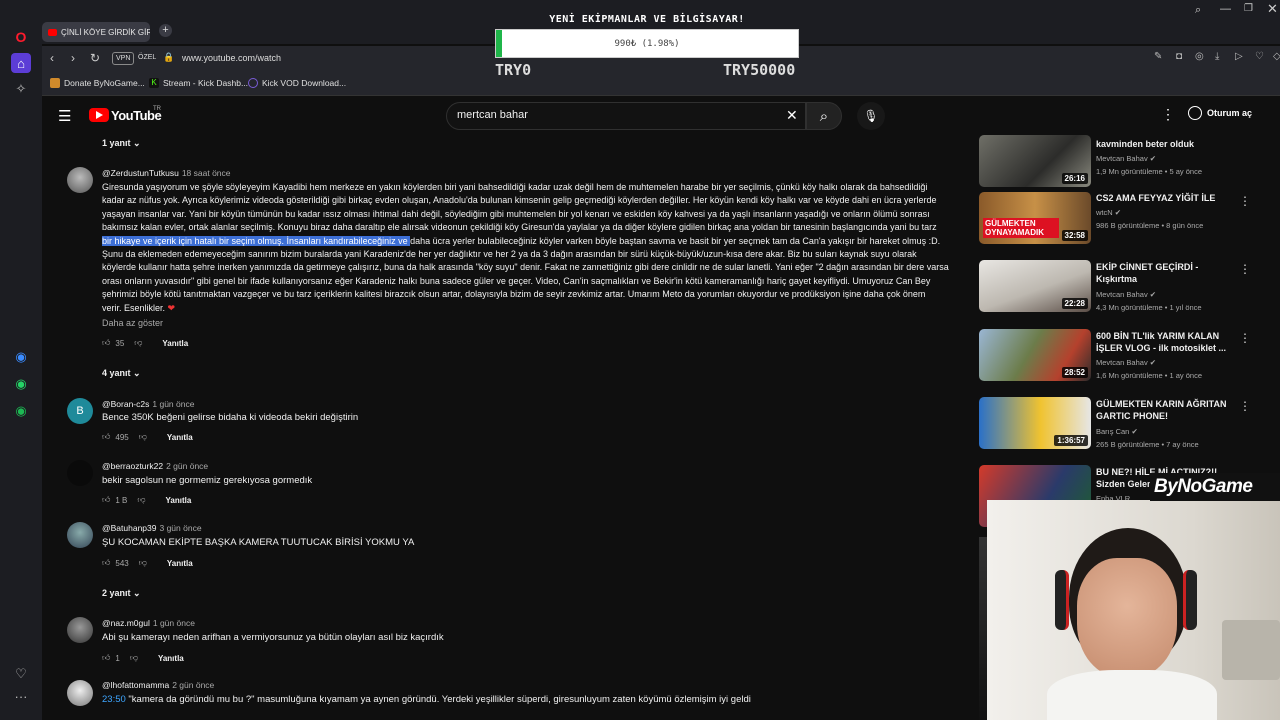 Image resolution: width=1280 pixels, height=720 pixels. Describe the element at coordinates (114, 699) in the screenshot. I see `timestamp-link: 23:50` at that location.